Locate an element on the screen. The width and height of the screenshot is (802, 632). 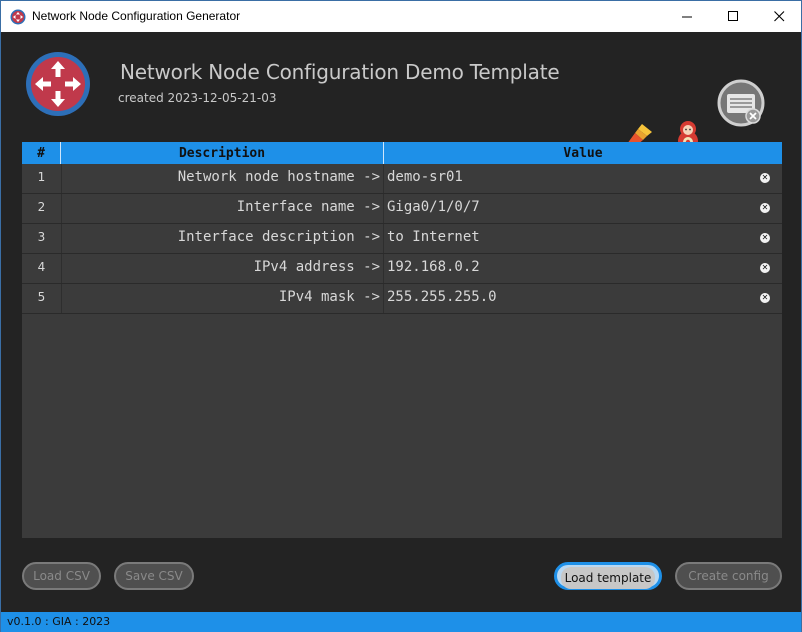
load-template-button: Load template is located at coordinates (608, 576).